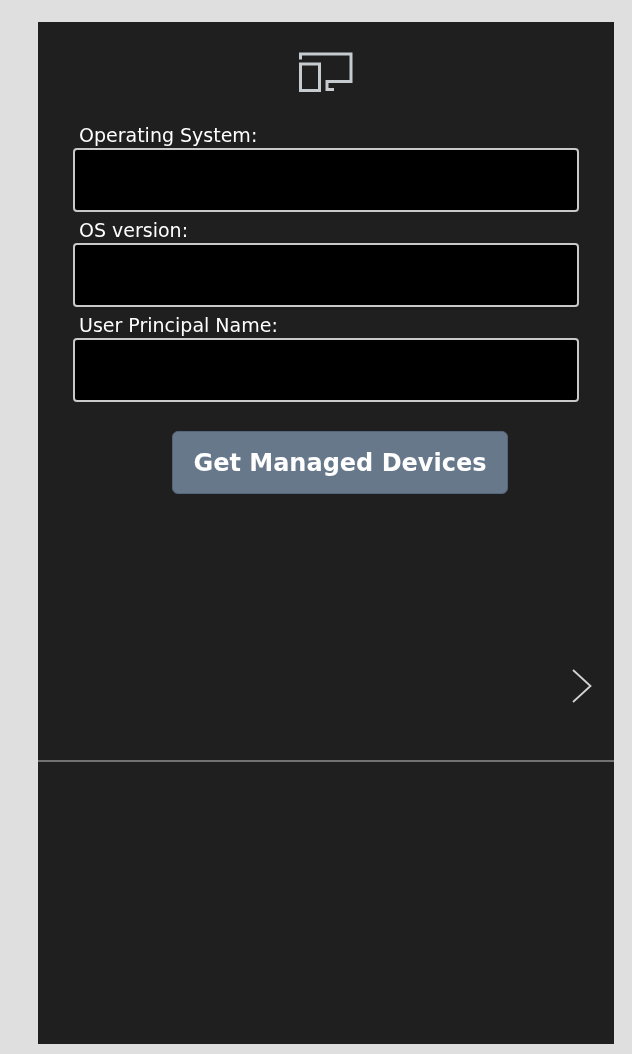  I want to click on devices-icon, so click(326, 72).